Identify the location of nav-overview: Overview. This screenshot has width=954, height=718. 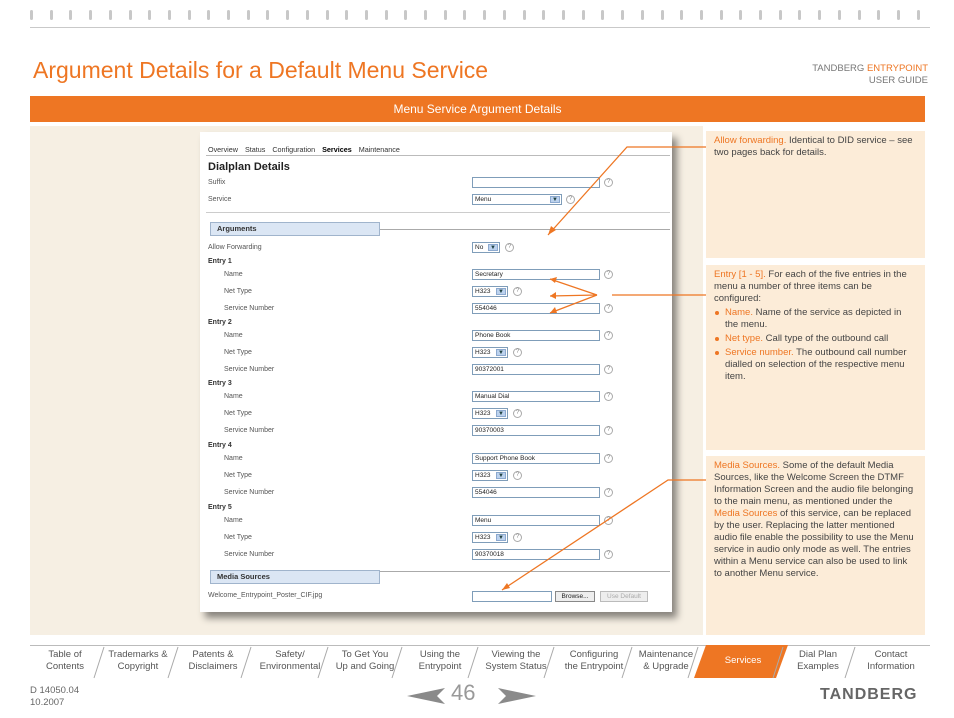
(223, 149).